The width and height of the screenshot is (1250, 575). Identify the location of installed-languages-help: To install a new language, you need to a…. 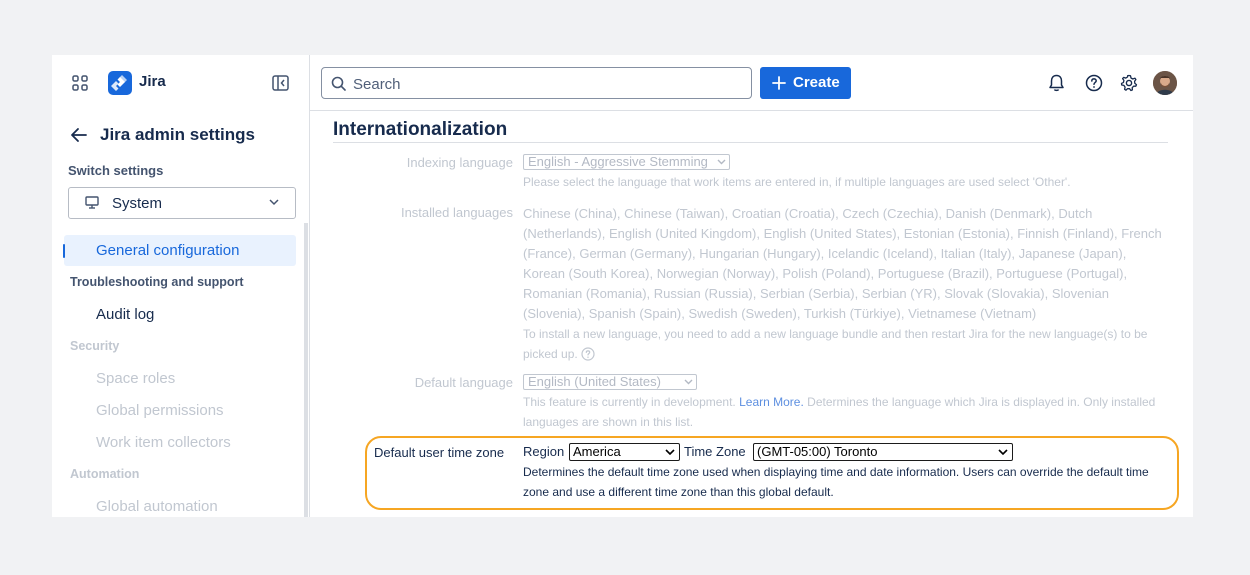
(845, 344).